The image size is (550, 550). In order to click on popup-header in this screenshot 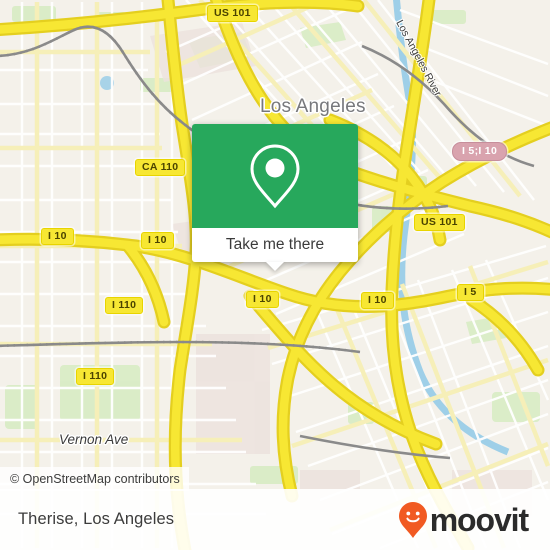, I will do `click(275, 176)`.